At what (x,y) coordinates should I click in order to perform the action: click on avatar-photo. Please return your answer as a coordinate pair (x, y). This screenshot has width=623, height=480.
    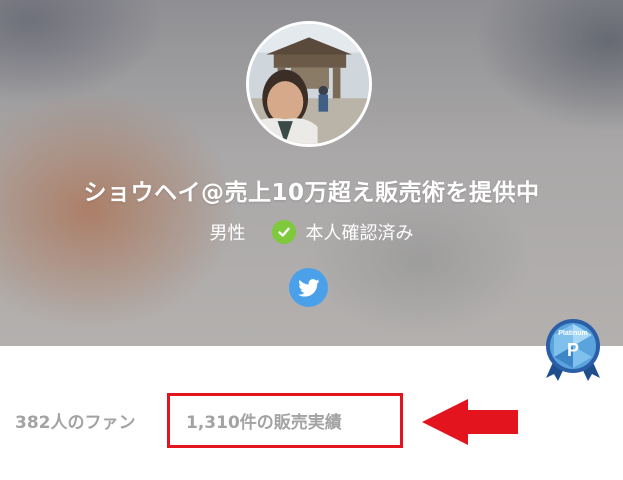
    Looking at the image, I should click on (309, 84).